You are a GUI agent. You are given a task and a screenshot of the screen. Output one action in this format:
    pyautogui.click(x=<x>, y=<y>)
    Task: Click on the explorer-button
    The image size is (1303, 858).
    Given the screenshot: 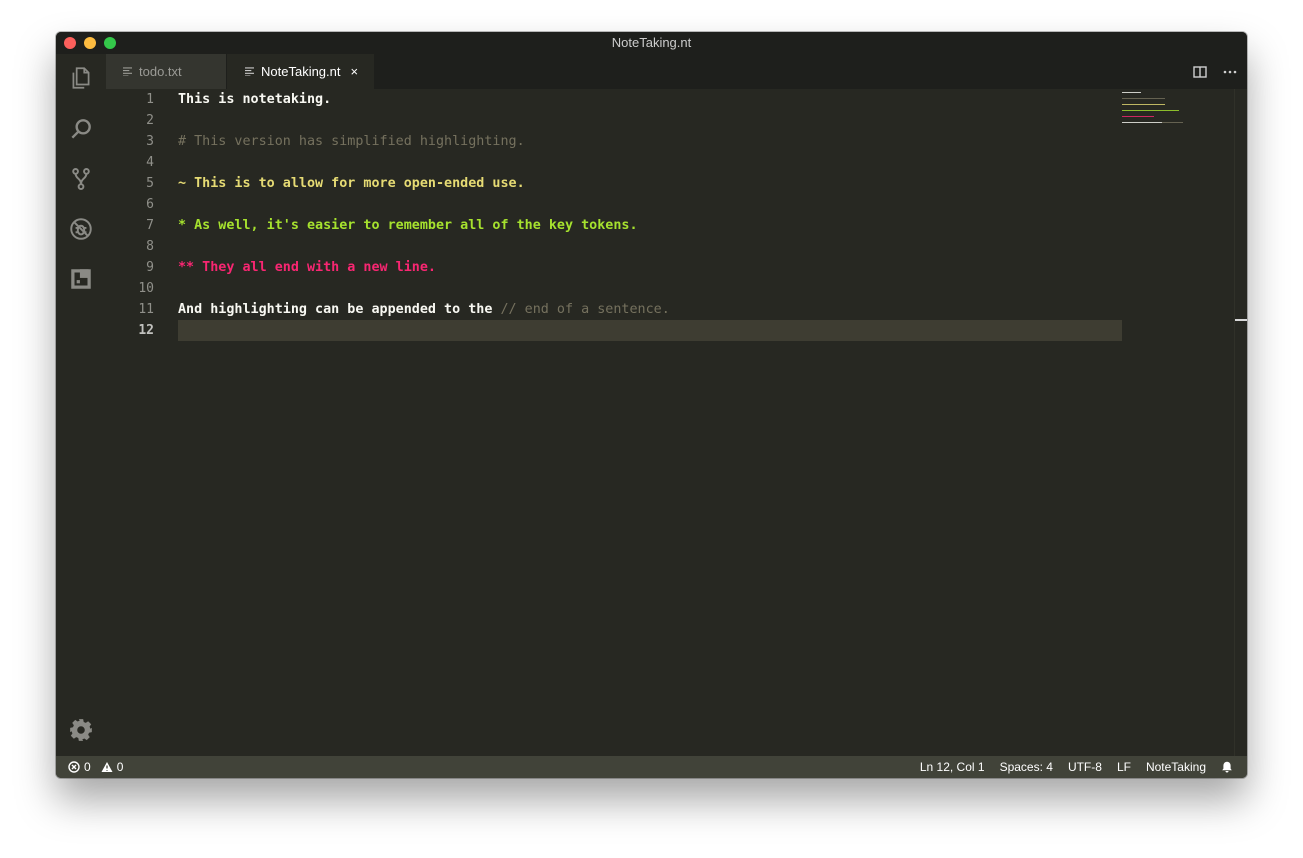 What is the action you would take?
    pyautogui.click(x=81, y=78)
    